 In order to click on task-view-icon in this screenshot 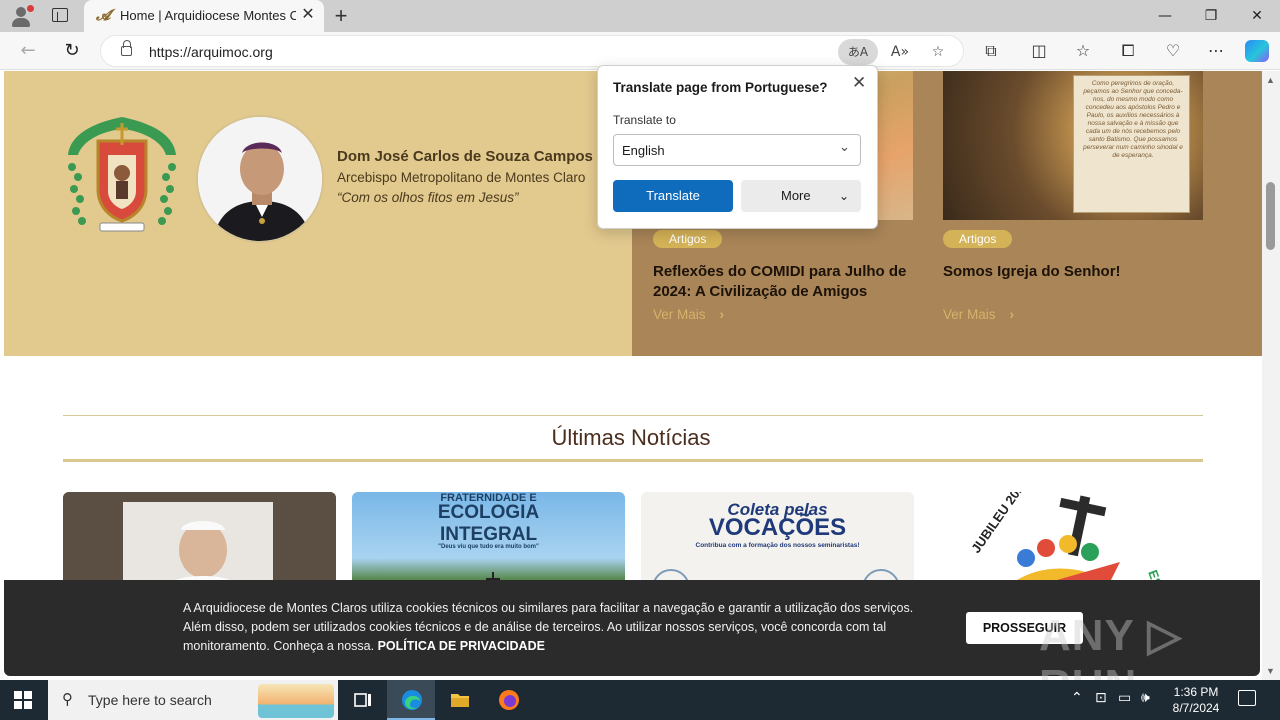, I will do `click(362, 700)`.